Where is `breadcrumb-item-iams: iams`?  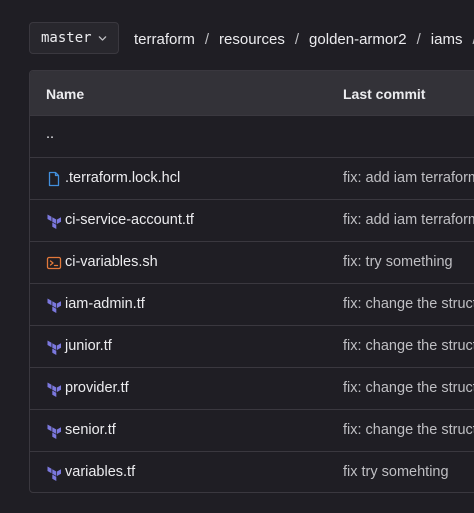
breadcrumb-item-iams: iams is located at coordinates (447, 39).